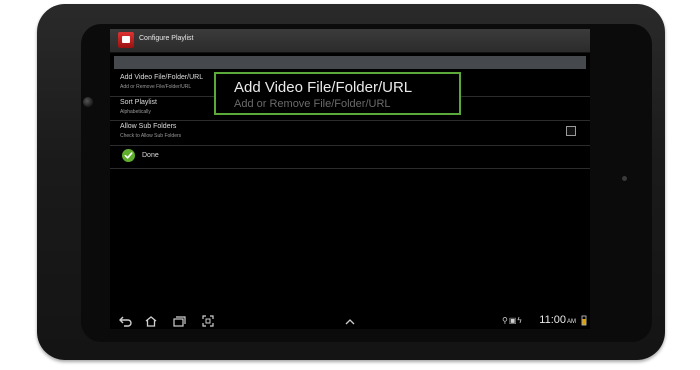 This screenshot has width=700, height=370. Describe the element at coordinates (125, 323) in the screenshot. I see `back-icon` at that location.